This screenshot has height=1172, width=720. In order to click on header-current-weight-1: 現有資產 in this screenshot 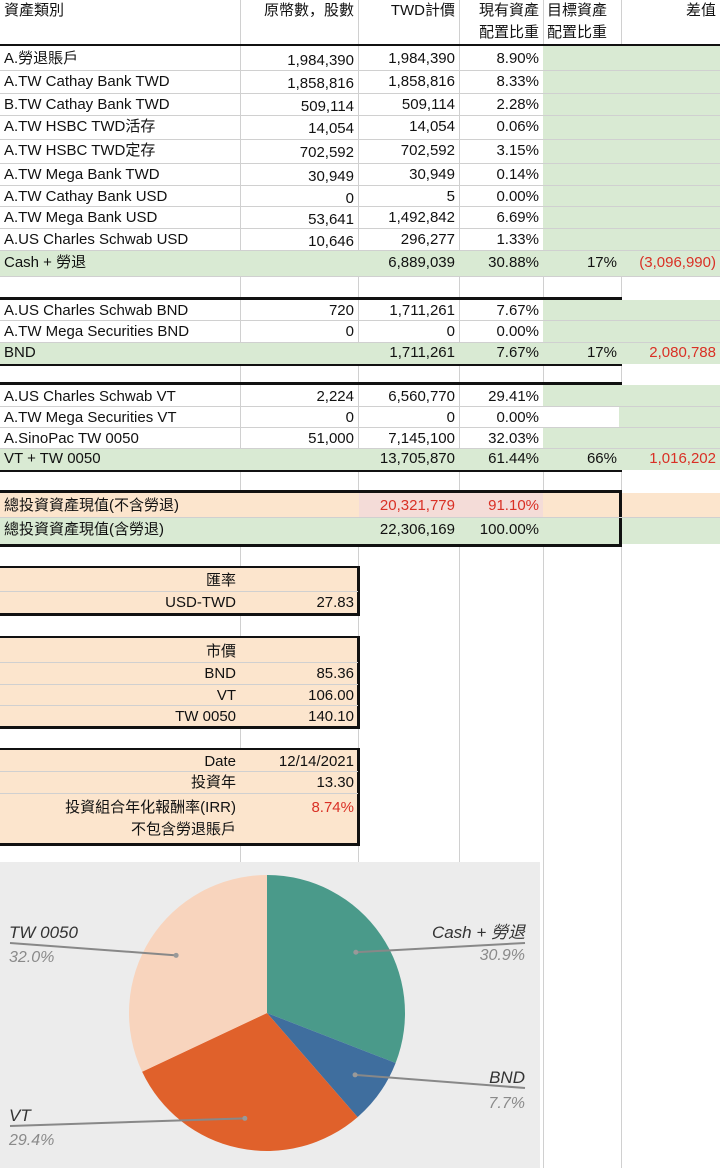, I will do `click(501, 11)`.